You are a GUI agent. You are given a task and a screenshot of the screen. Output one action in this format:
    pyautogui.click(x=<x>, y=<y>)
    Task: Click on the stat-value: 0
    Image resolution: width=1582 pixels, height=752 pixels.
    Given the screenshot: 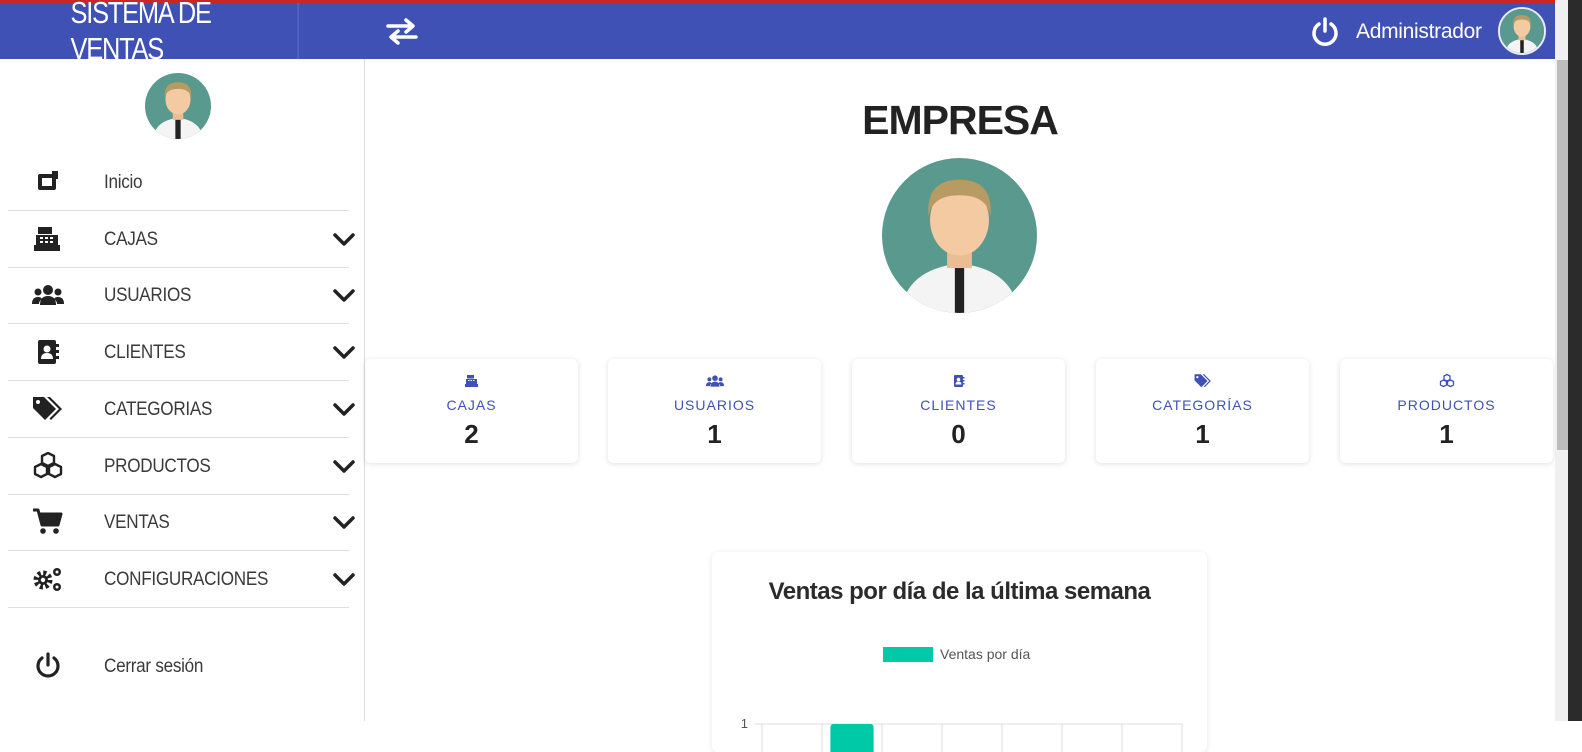 What is the action you would take?
    pyautogui.click(x=958, y=434)
    